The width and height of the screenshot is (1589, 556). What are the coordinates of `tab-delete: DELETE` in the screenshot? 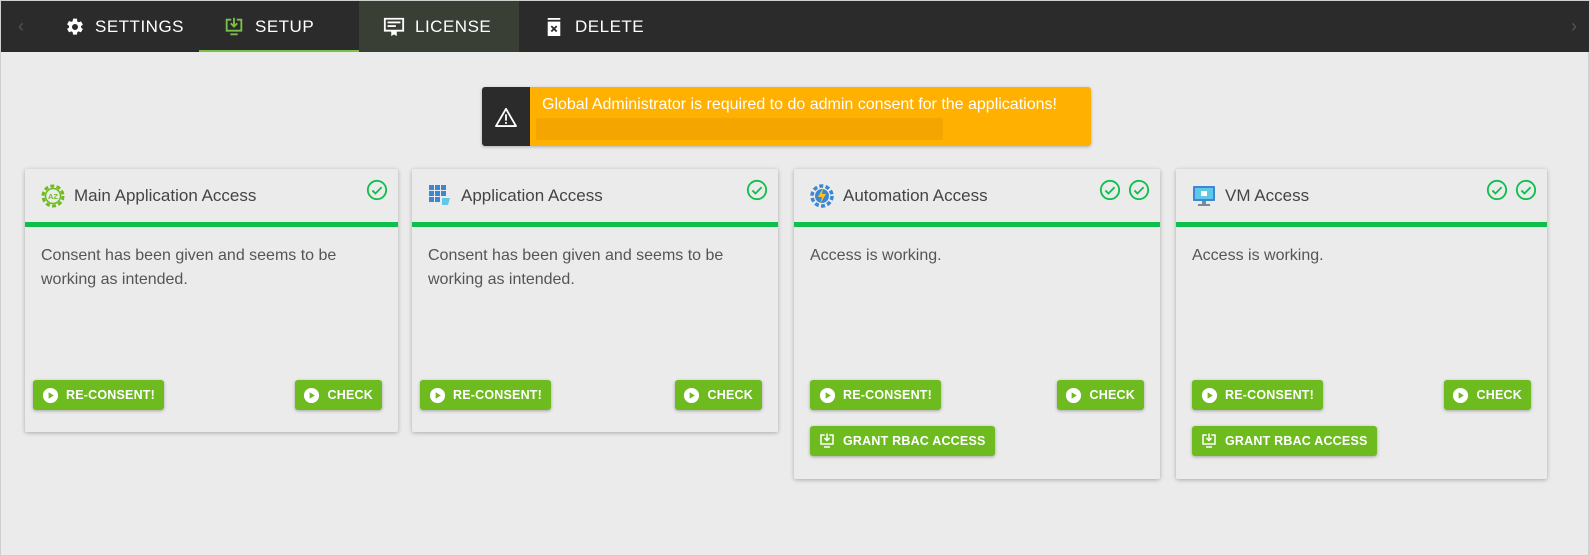 It's located at (594, 26).